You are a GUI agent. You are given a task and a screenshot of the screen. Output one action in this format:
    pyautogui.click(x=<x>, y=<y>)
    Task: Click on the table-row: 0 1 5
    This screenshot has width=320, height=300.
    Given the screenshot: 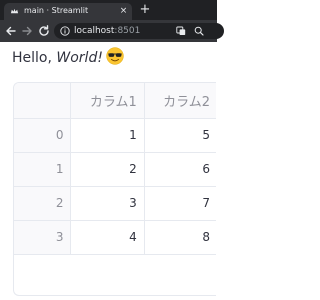 What is the action you would take?
    pyautogui.click(x=115, y=135)
    